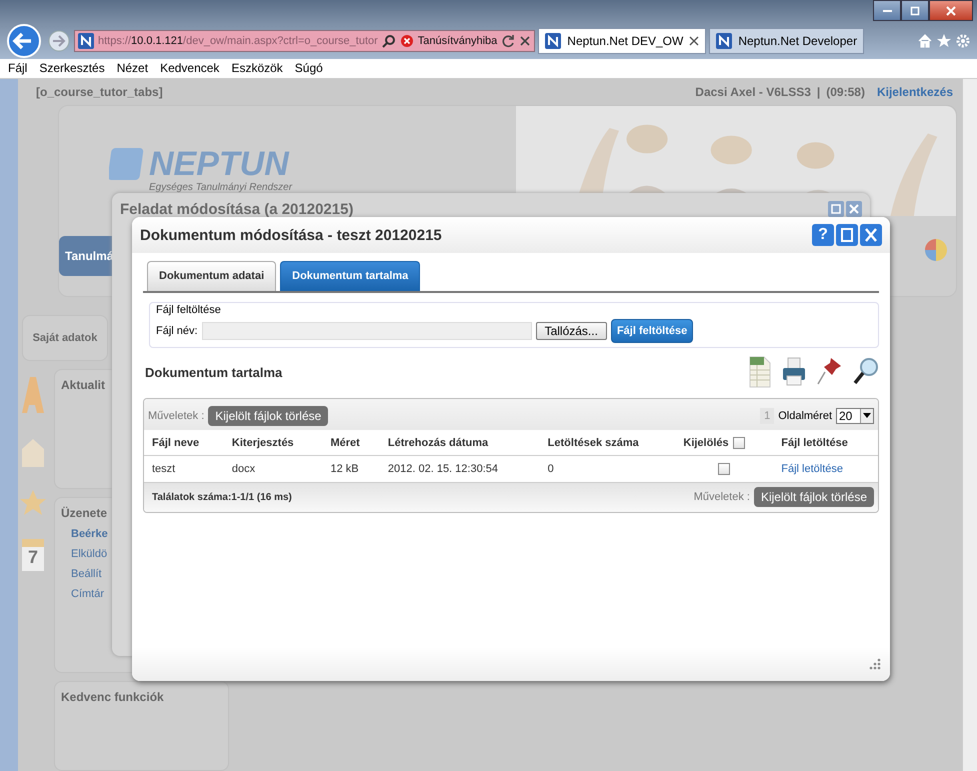 The height and width of the screenshot is (771, 977). What do you see at coordinates (760, 372) in the screenshot?
I see `spreadsheet-icon` at bounding box center [760, 372].